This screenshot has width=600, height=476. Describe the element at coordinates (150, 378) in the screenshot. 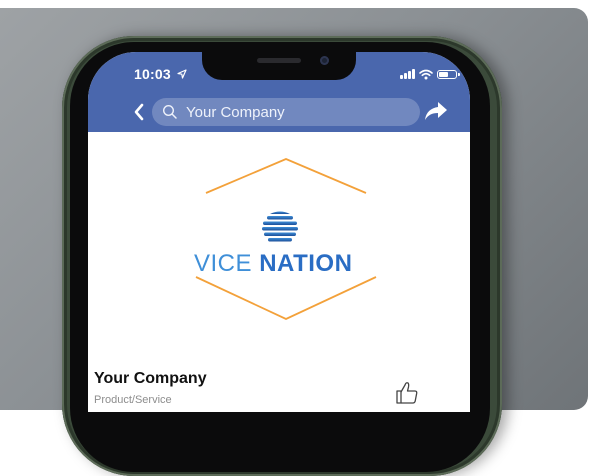

I see `page-name: Your Company` at that location.